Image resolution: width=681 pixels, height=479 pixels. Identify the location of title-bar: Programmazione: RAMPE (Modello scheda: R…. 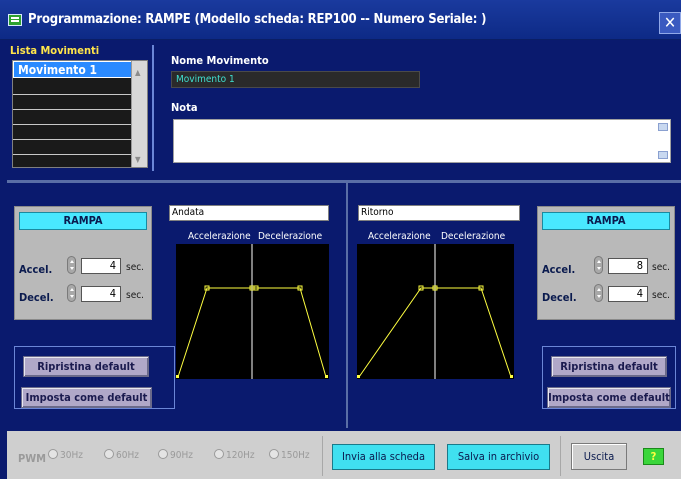
(340, 20).